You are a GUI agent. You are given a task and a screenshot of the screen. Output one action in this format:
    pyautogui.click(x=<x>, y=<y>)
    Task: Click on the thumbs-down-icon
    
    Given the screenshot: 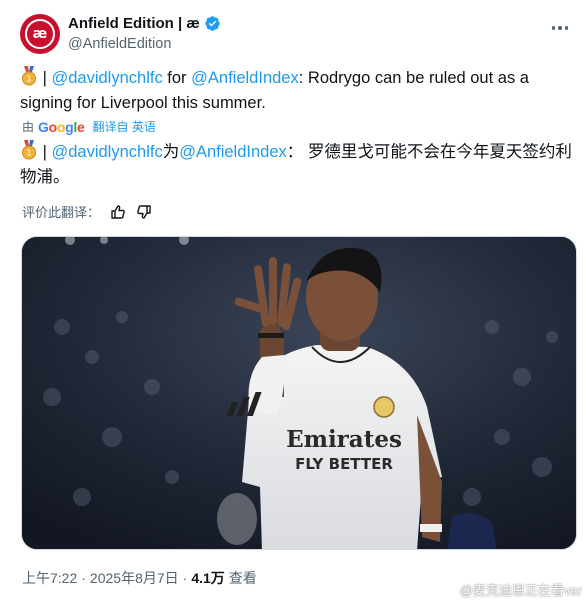 What is the action you would take?
    pyautogui.click(x=144, y=212)
    